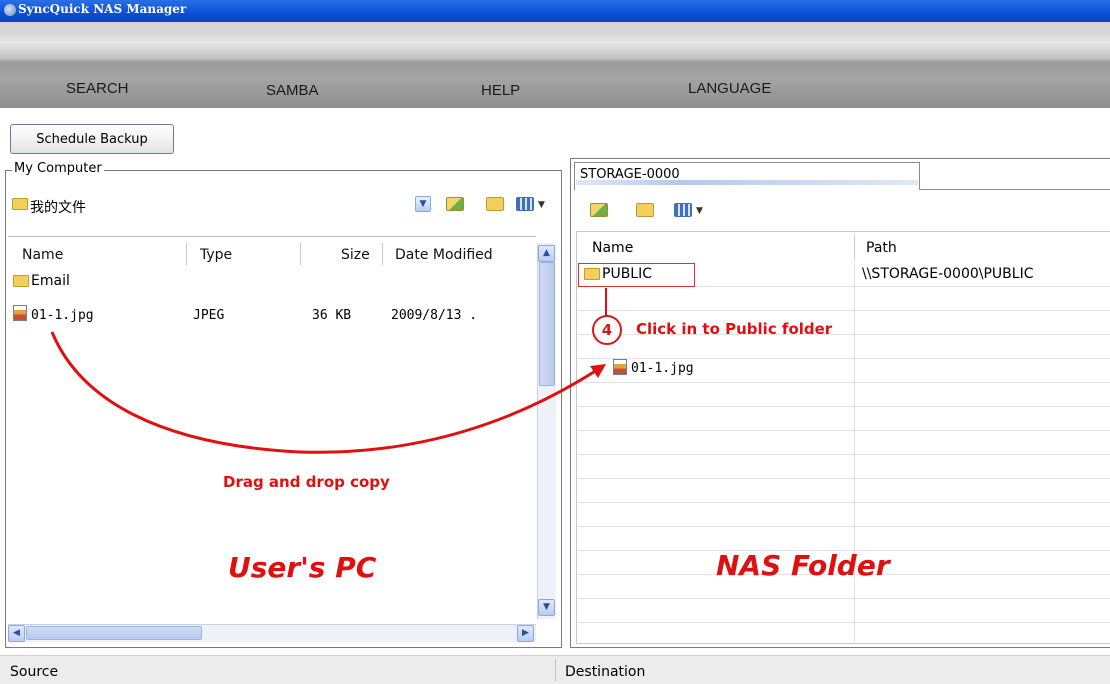 The width and height of the screenshot is (1110, 684). What do you see at coordinates (555, 670) in the screenshot?
I see `status-divider` at bounding box center [555, 670].